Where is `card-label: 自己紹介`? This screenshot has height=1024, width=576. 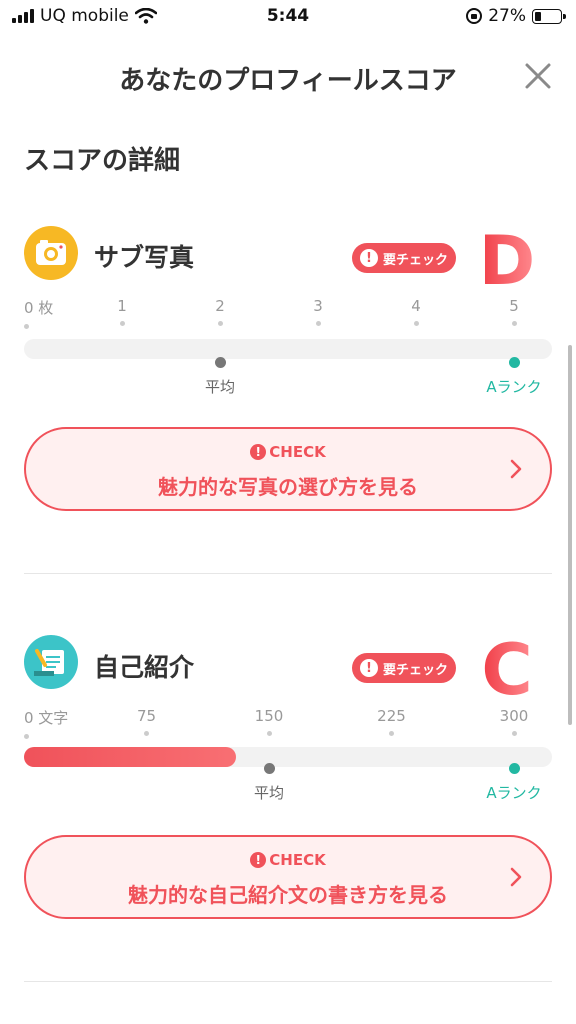
card-label: 自己紹介 is located at coordinates (144, 667).